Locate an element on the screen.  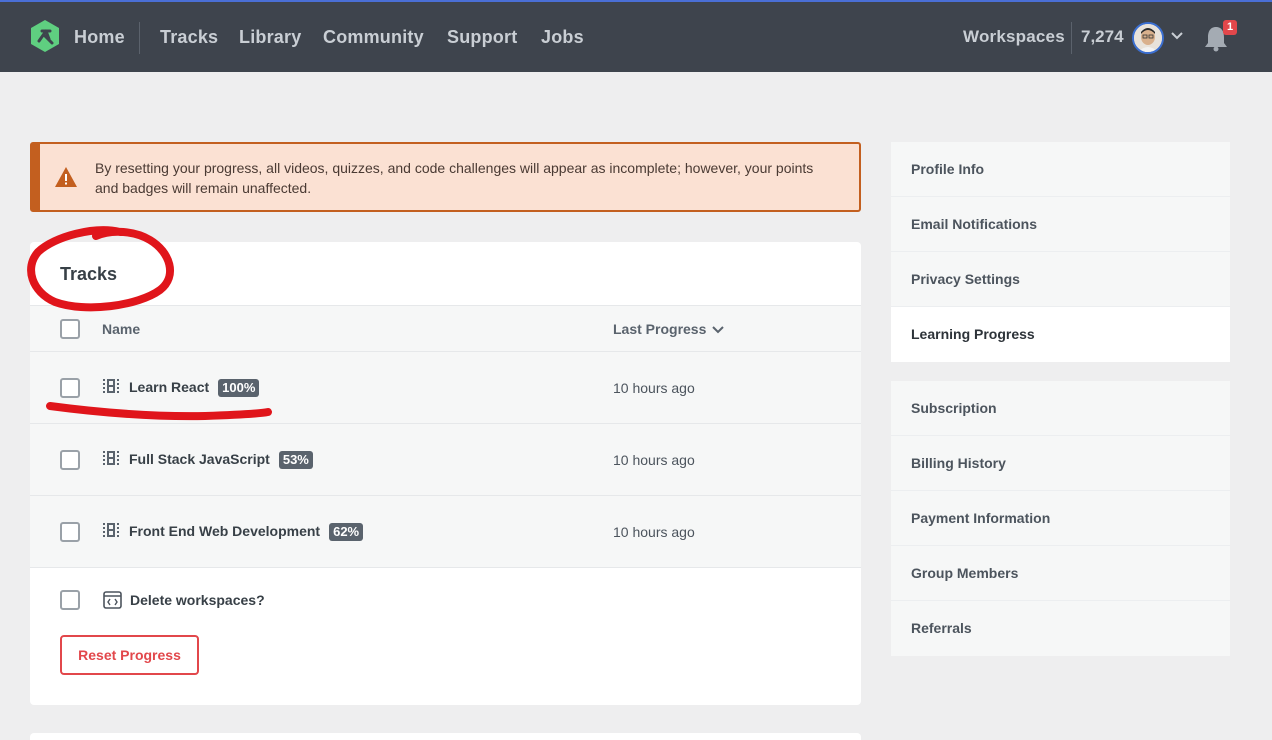
sidebar-item-billing-history: Billing History is located at coordinates (1060, 463).